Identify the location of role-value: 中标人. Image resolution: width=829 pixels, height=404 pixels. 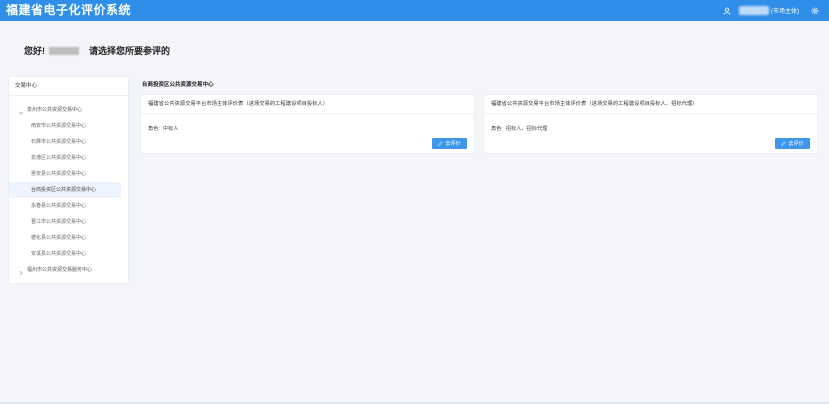
(170, 129).